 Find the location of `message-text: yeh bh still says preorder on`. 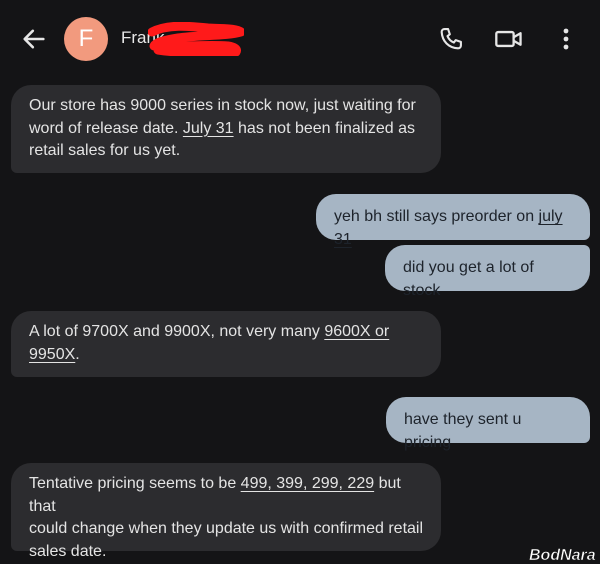

message-text: yeh bh still says preorder on is located at coordinates (436, 216).